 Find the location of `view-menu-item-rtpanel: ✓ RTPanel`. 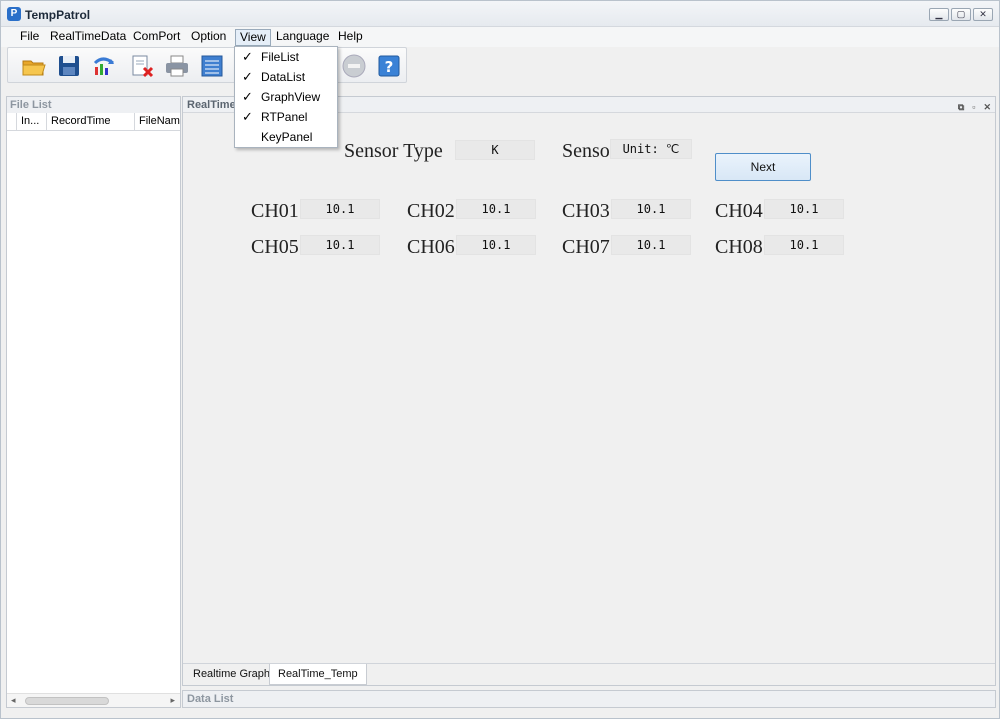

view-menu-item-rtpanel: ✓ RTPanel is located at coordinates (286, 117).